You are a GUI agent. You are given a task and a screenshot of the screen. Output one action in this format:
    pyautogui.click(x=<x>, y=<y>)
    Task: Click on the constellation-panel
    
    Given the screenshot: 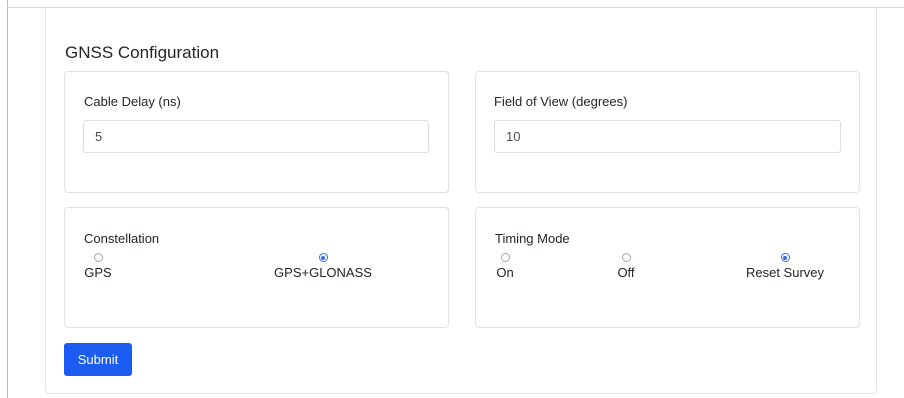 What is the action you would take?
    pyautogui.click(x=256, y=267)
    